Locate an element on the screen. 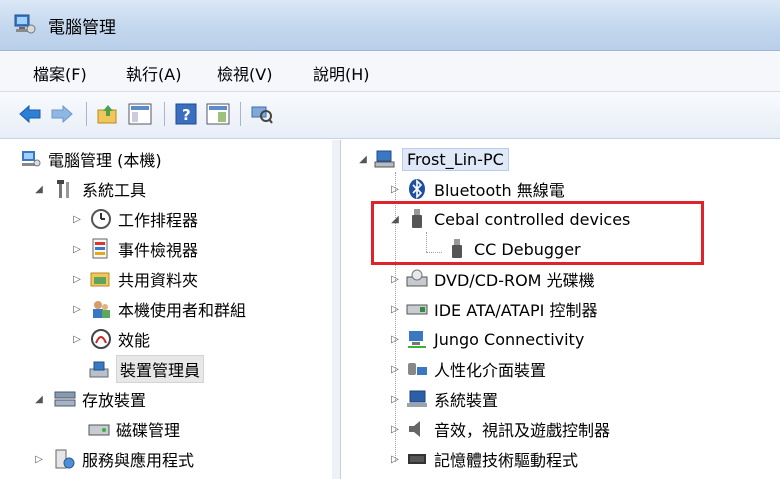 This screenshot has width=780, height=479. device-category-label: 音效，視訊及遊戲控制器 is located at coordinates (522, 430).